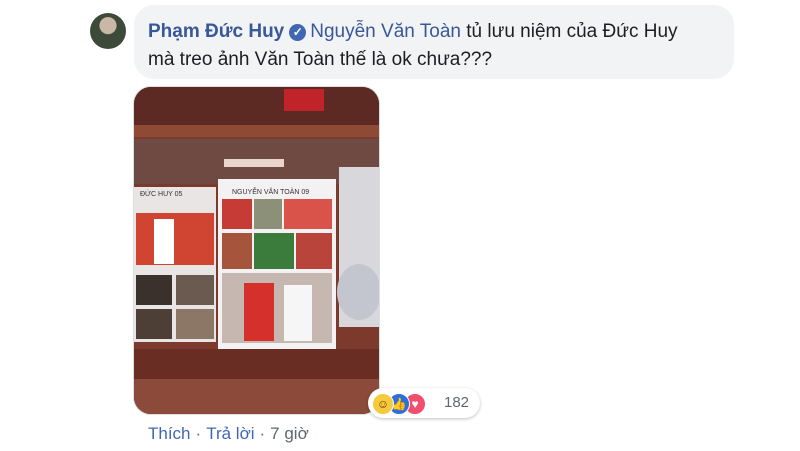  What do you see at coordinates (385, 31) in the screenshot?
I see `mention-link: Nguyễn Văn Toàn` at bounding box center [385, 31].